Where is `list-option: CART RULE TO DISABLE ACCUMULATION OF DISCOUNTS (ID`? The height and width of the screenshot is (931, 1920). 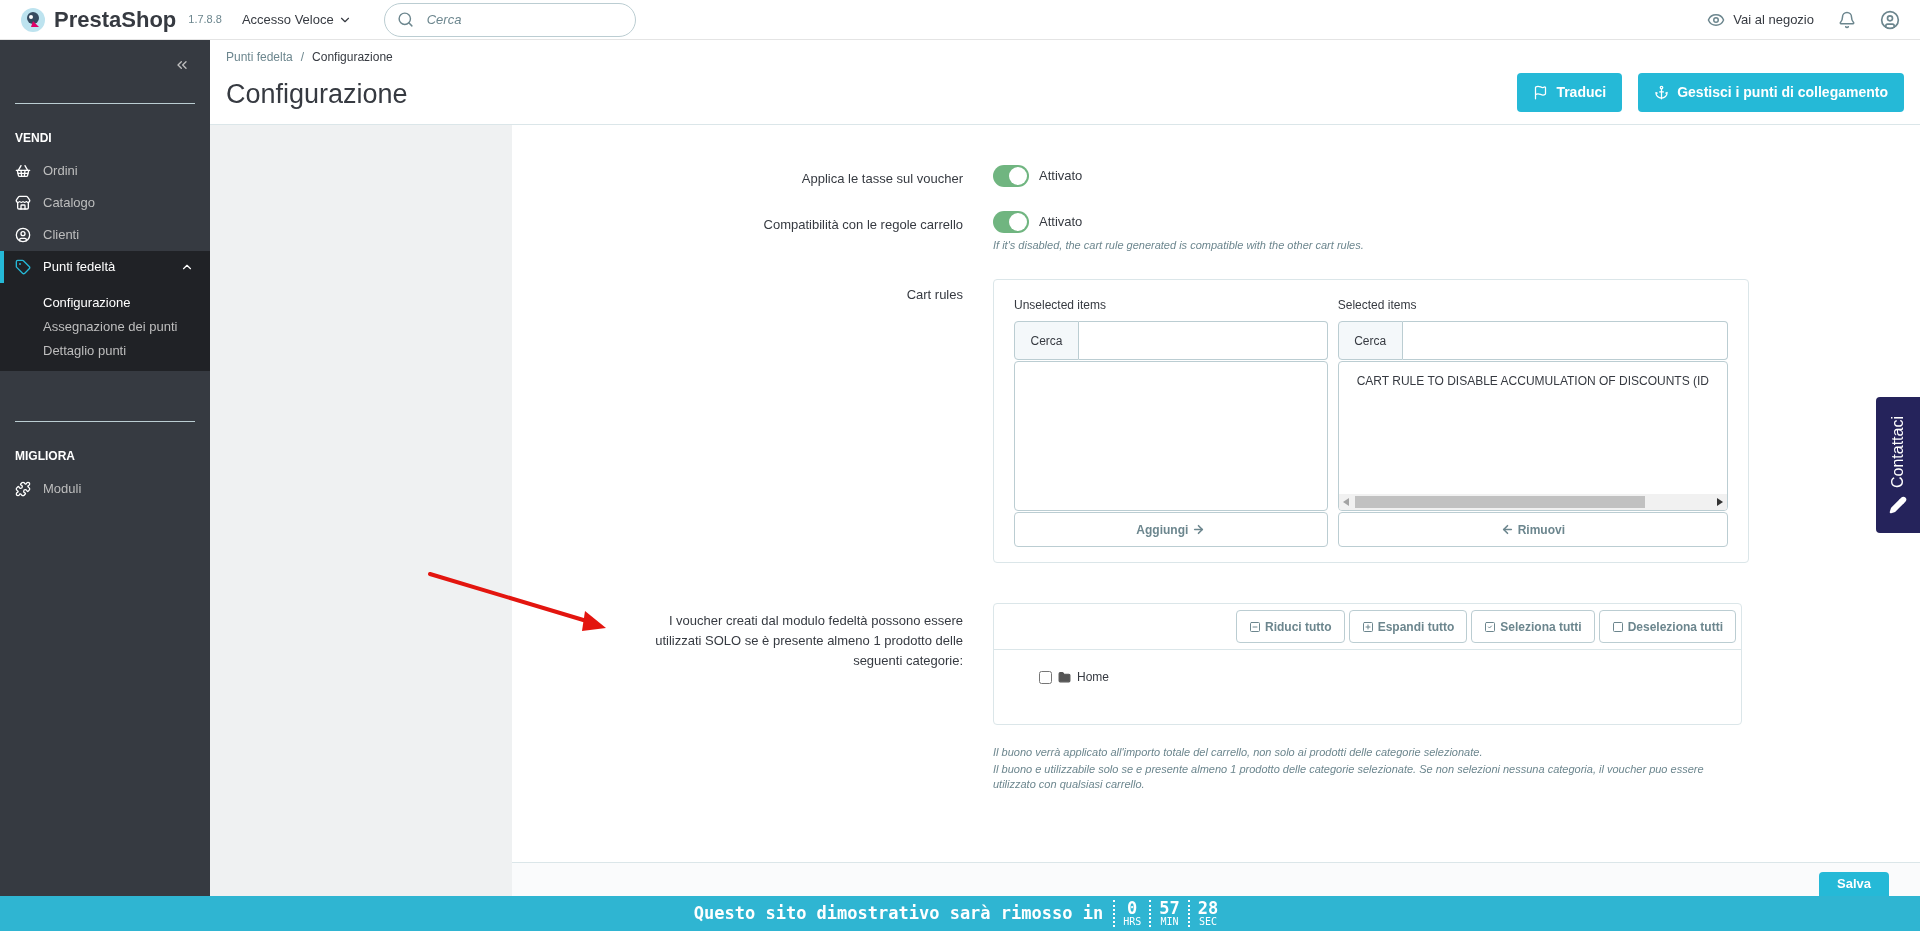
list-option: CART RULE TO DISABLE ACCUMULATION OF DISCOUNTS (ID is located at coordinates (1532, 376).